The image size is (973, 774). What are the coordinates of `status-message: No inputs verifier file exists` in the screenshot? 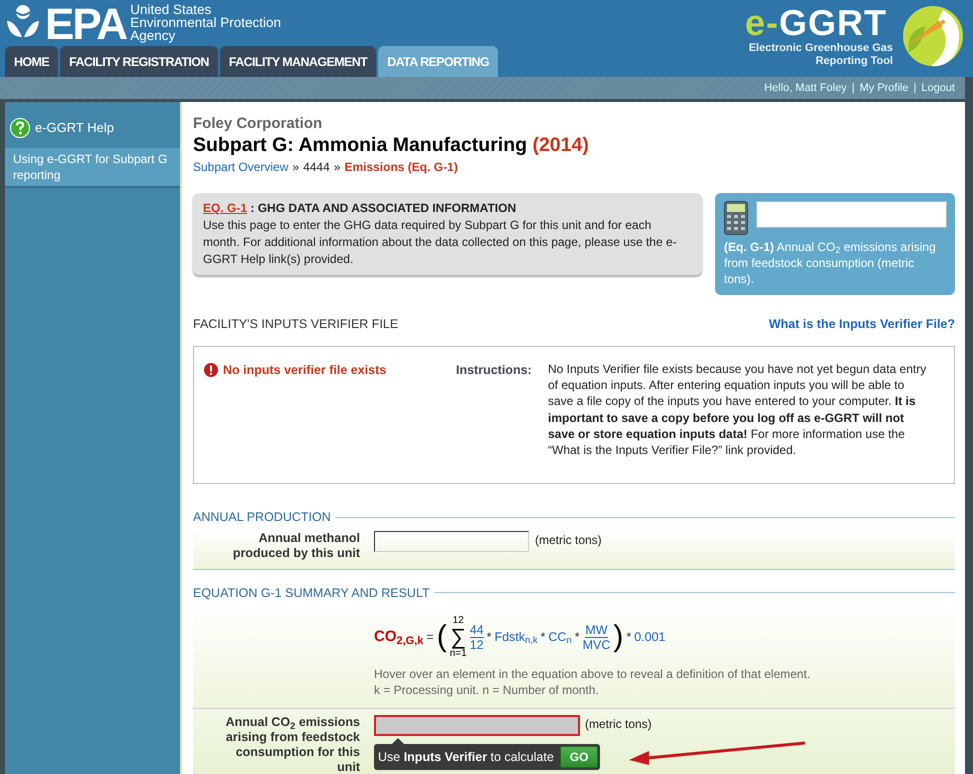 It's located at (304, 370).